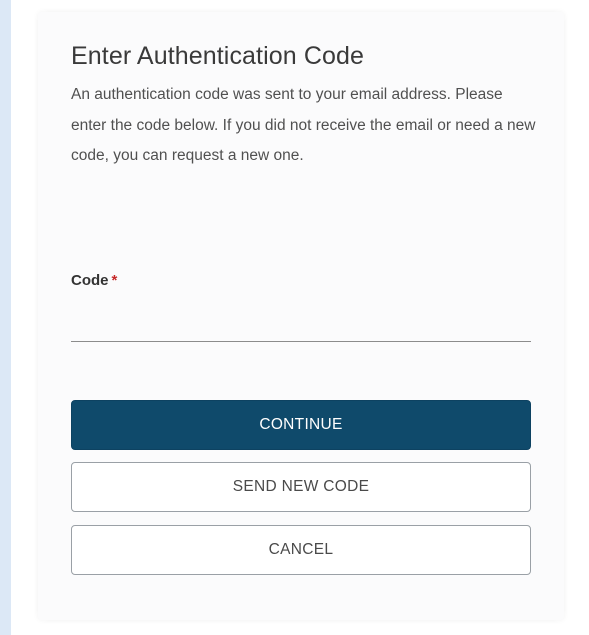 The image size is (589, 635). I want to click on left-background-strip, so click(5, 317).